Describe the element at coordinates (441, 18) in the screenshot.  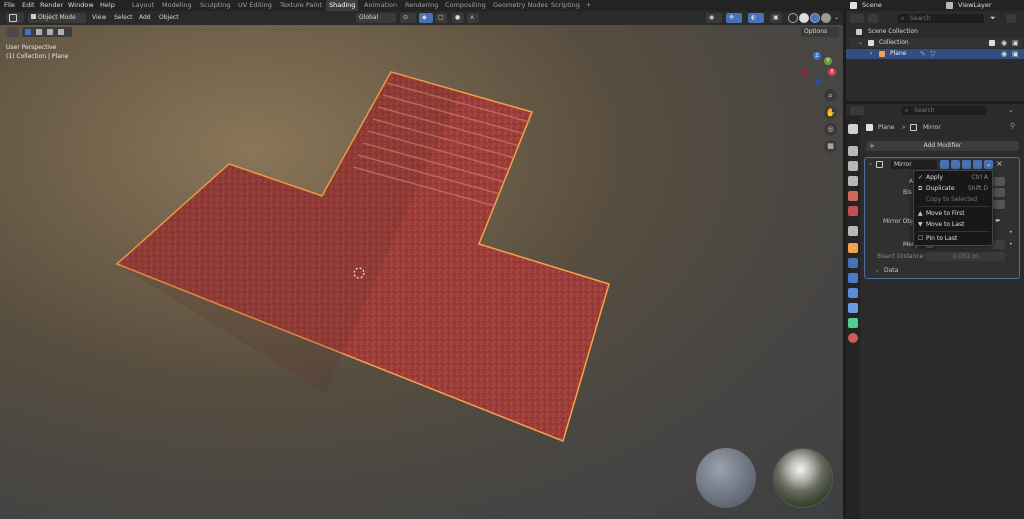
I see `snap-target-button: ▢` at that location.